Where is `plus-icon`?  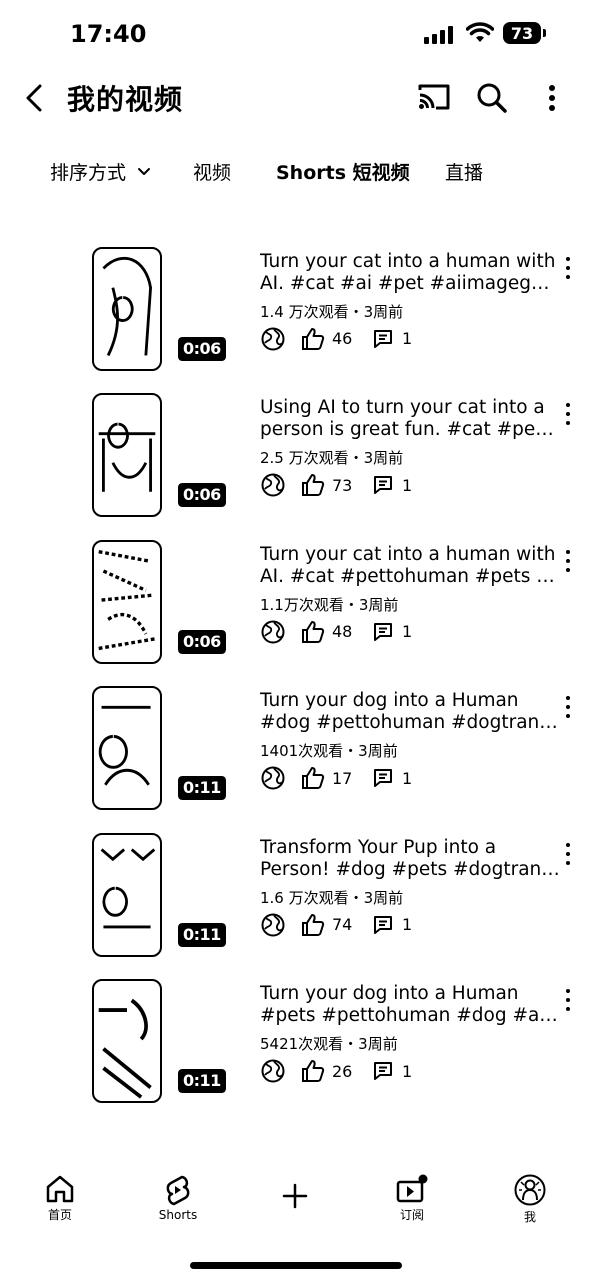 plus-icon is located at coordinates (295, 1196).